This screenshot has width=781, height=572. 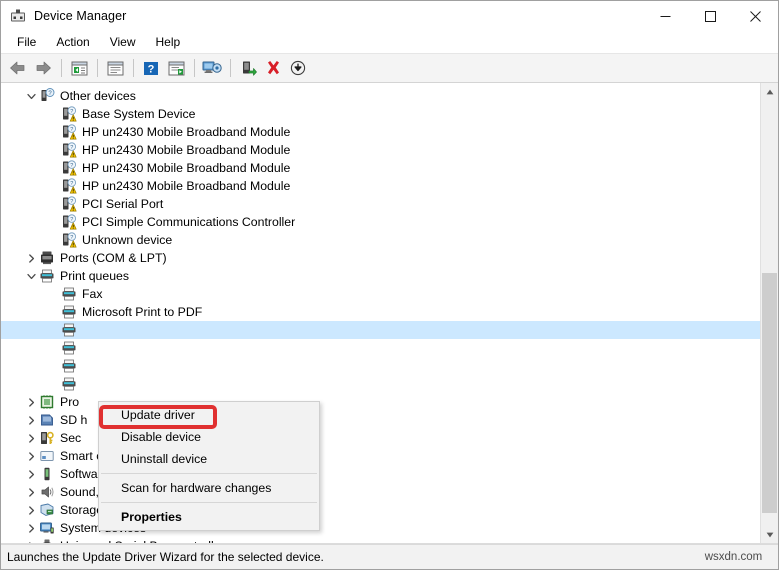 What do you see at coordinates (47, 402) in the screenshot?
I see `processor-icon` at bounding box center [47, 402].